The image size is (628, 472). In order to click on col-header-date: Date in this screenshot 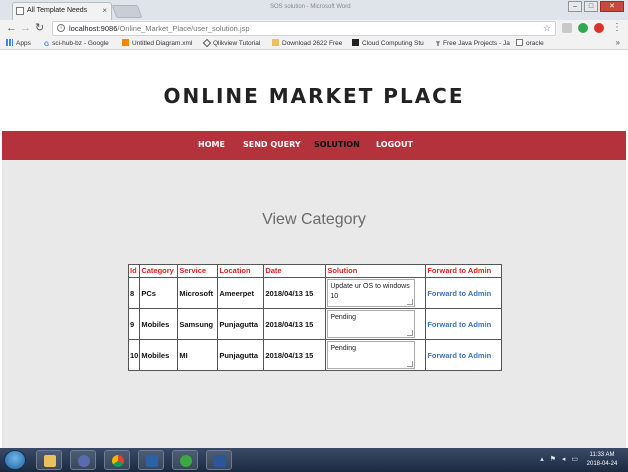, I will do `click(295, 271)`.